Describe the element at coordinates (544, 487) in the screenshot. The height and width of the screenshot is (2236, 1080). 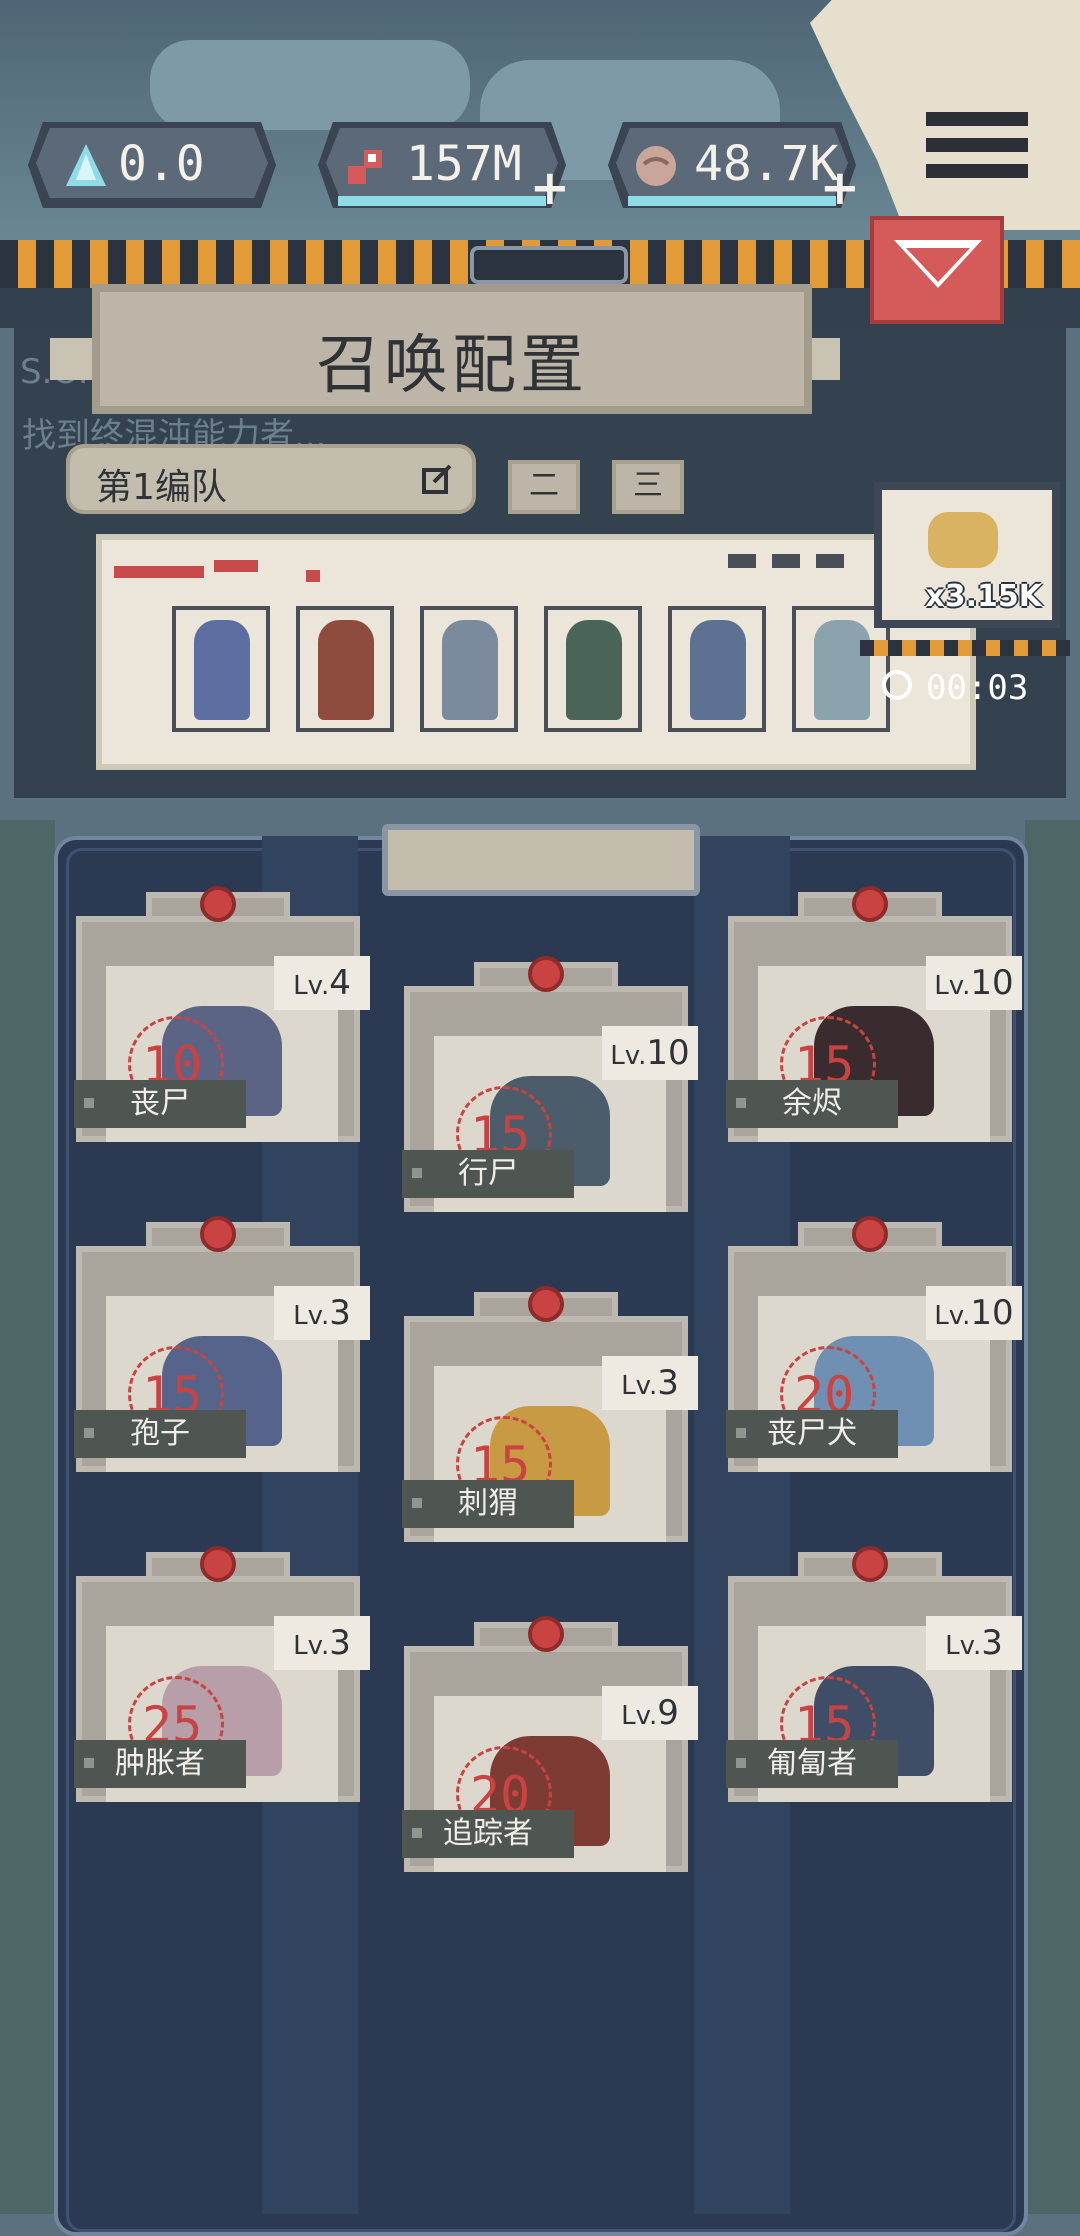
I see `tab-squad-2: 二` at that location.